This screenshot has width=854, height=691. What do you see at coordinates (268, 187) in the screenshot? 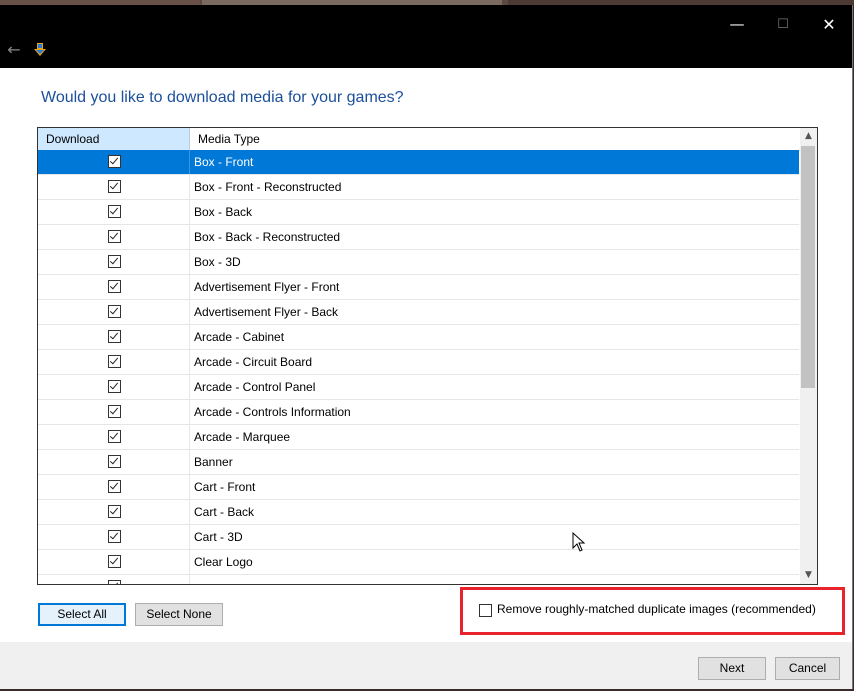
I see `media-type-label: Box - Front - Reconstructed` at bounding box center [268, 187].